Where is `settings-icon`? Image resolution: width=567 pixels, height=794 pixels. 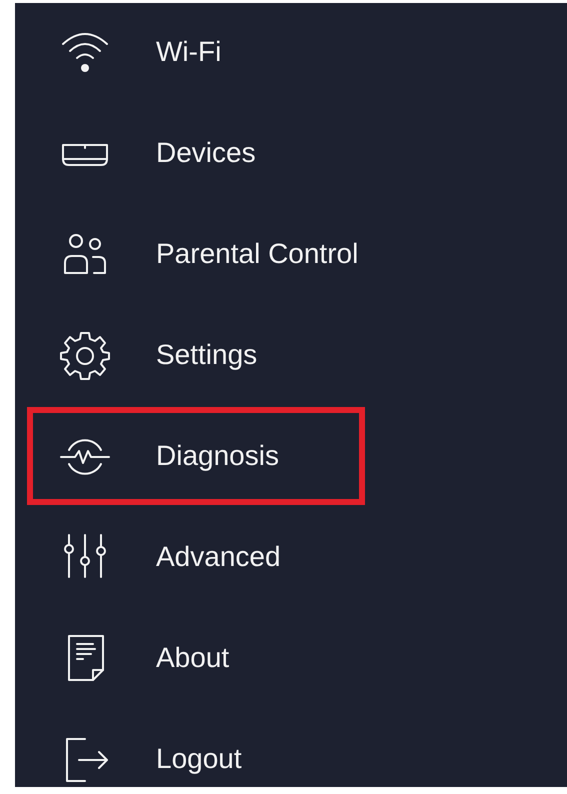 settings-icon is located at coordinates (85, 355).